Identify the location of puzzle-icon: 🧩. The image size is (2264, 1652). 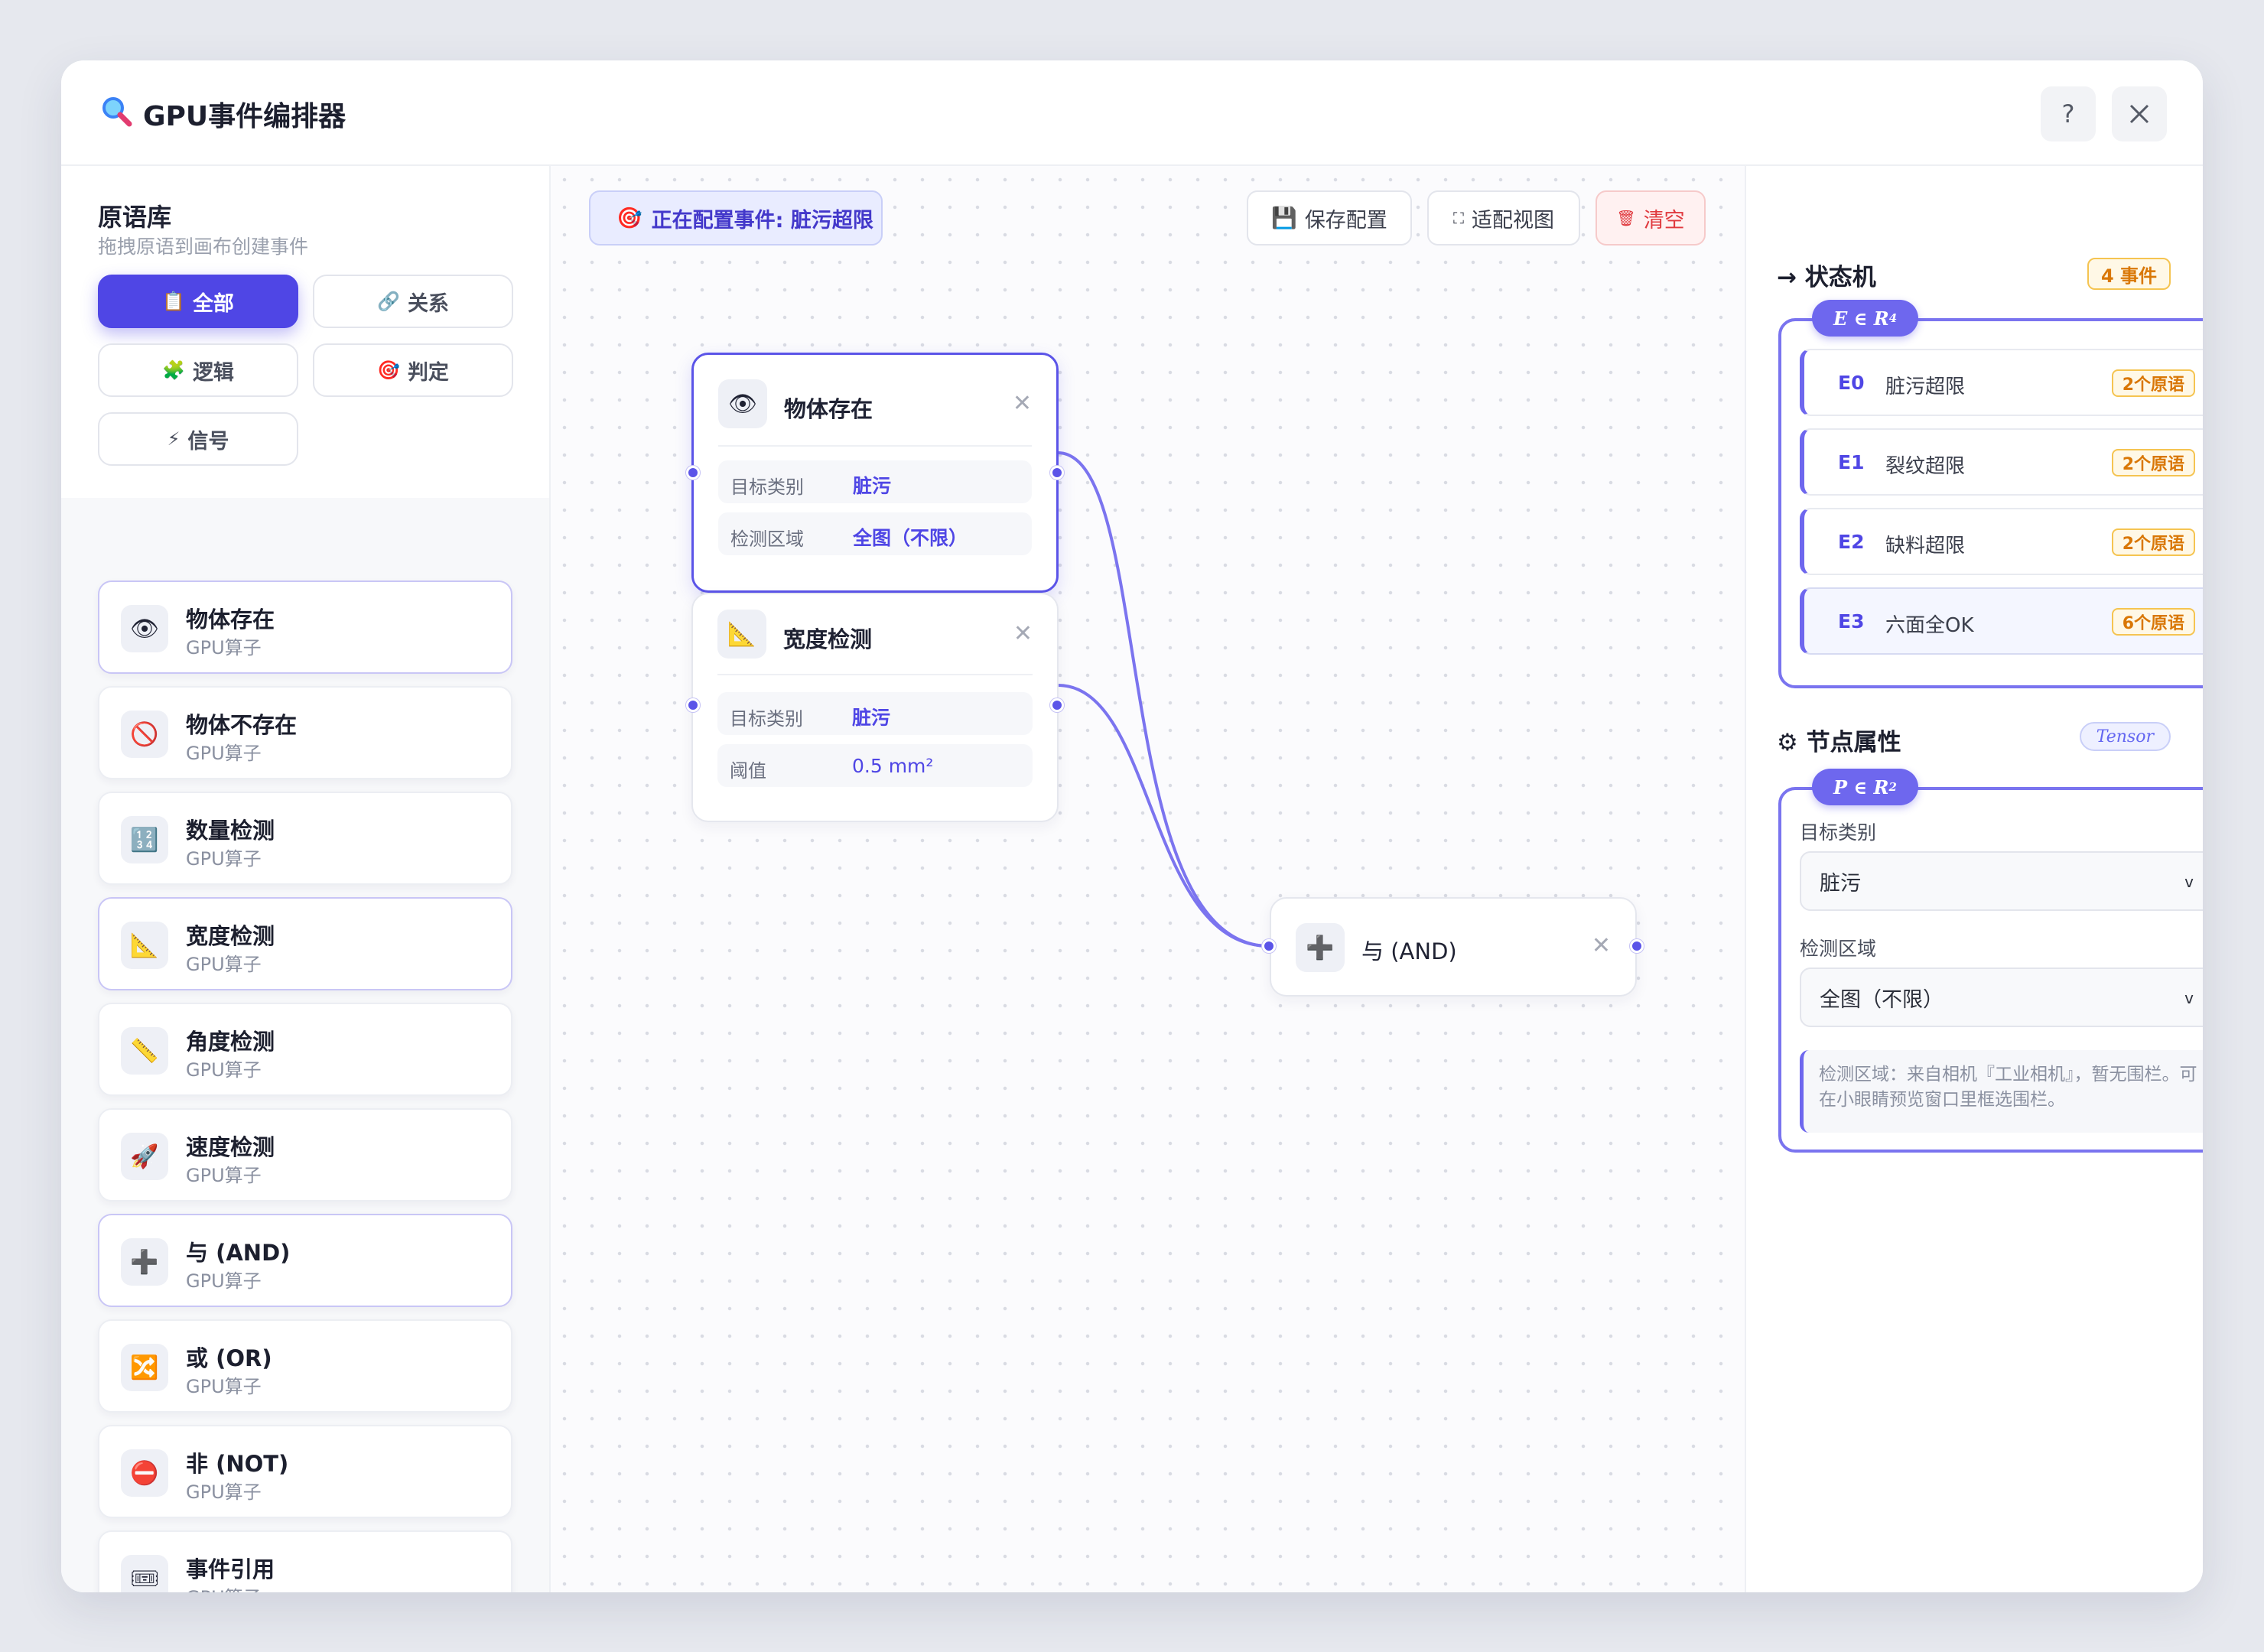
(173, 370).